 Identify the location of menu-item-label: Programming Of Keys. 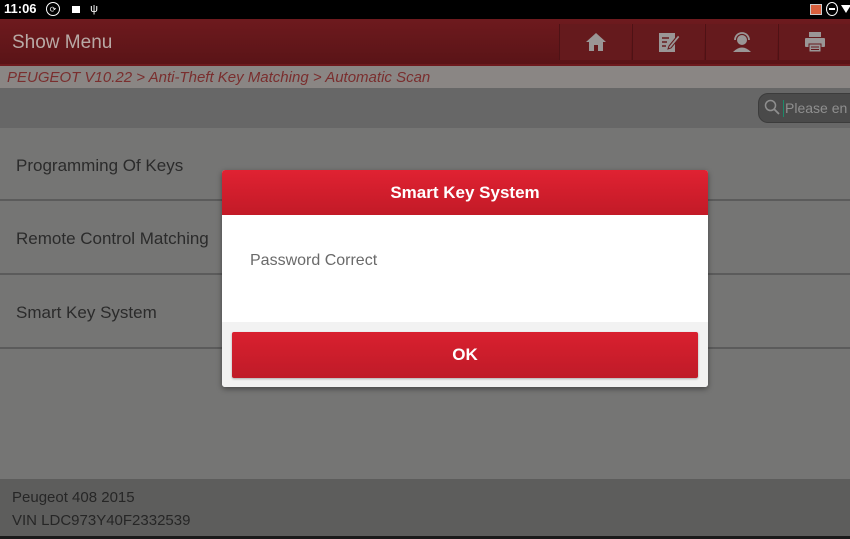
(100, 165).